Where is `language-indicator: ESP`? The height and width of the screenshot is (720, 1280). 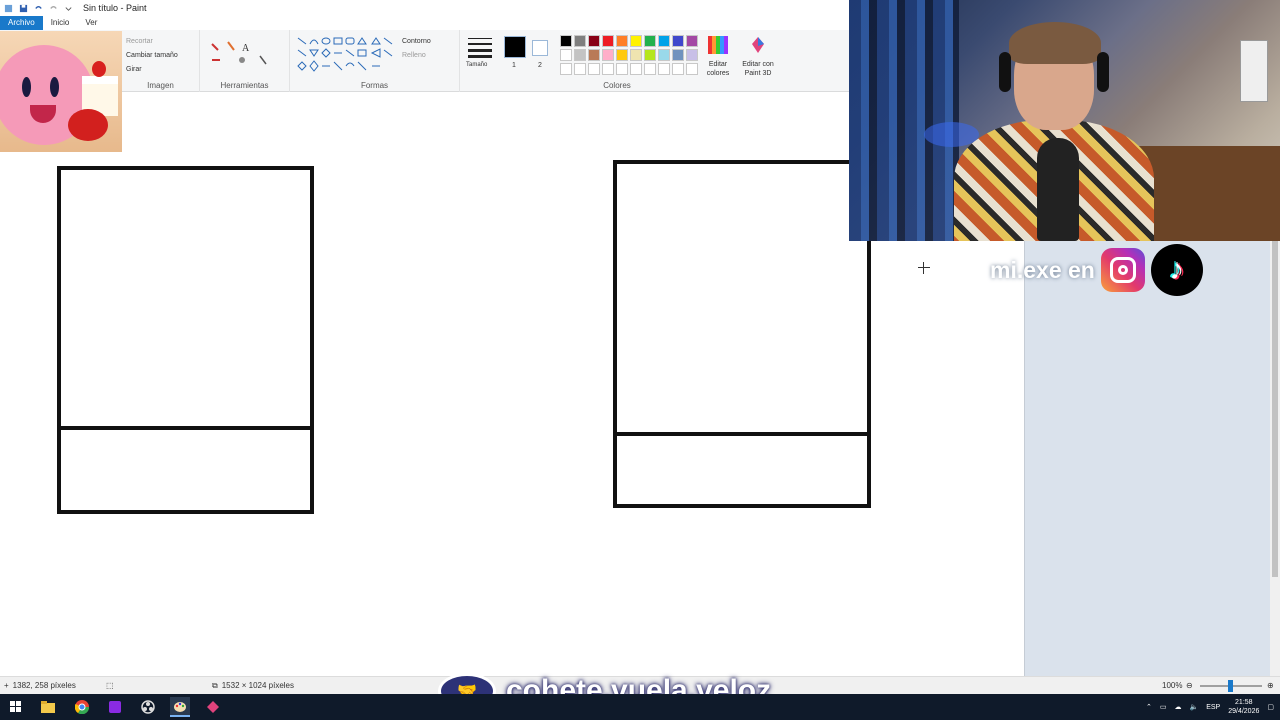 language-indicator: ESP is located at coordinates (1213, 707).